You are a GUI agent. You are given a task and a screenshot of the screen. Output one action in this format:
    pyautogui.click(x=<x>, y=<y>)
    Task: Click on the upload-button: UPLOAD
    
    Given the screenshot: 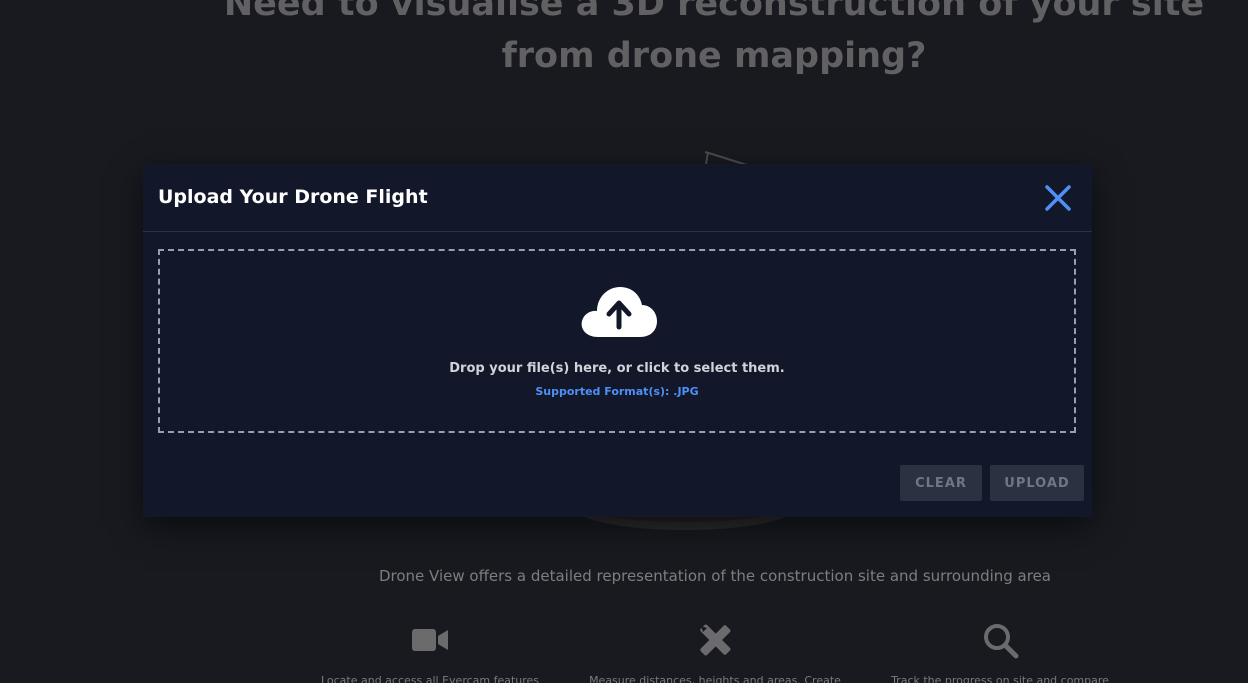 What is the action you would take?
    pyautogui.click(x=1037, y=483)
    